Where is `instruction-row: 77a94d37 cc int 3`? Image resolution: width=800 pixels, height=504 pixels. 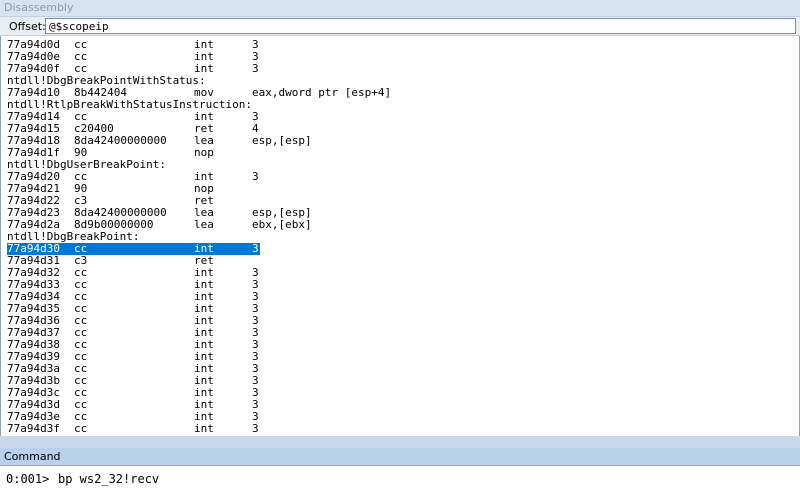
instruction-row: 77a94d37 cc int 3 is located at coordinates (397, 333).